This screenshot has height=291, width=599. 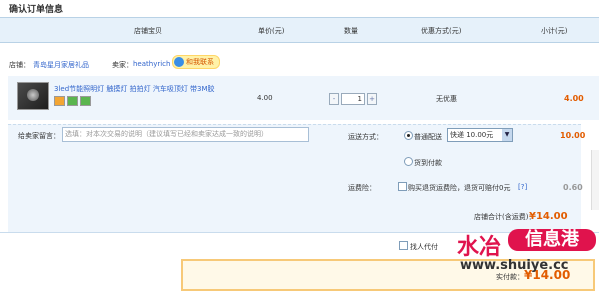 I want to click on radio-standard-delivery, so click(x=408, y=135).